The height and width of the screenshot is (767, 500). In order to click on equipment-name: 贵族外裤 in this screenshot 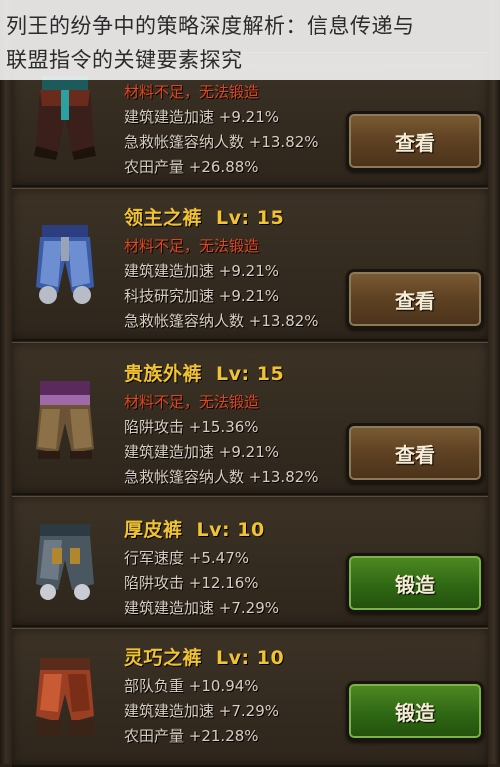, I will do `click(163, 374)`.